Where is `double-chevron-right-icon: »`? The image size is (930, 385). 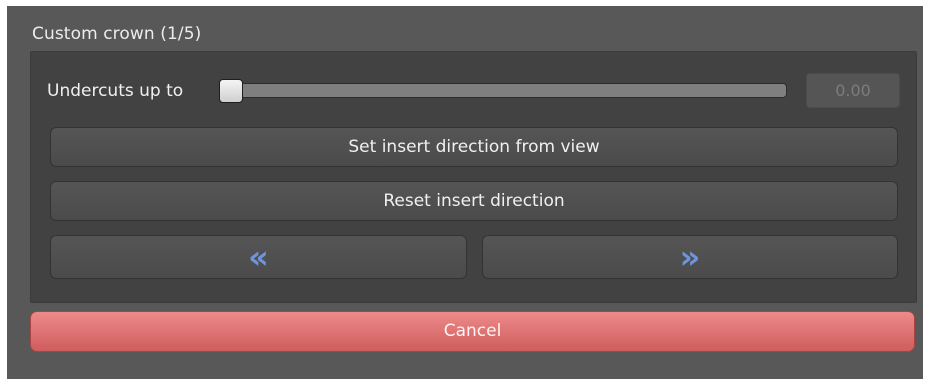
double-chevron-right-icon: » is located at coordinates (690, 257).